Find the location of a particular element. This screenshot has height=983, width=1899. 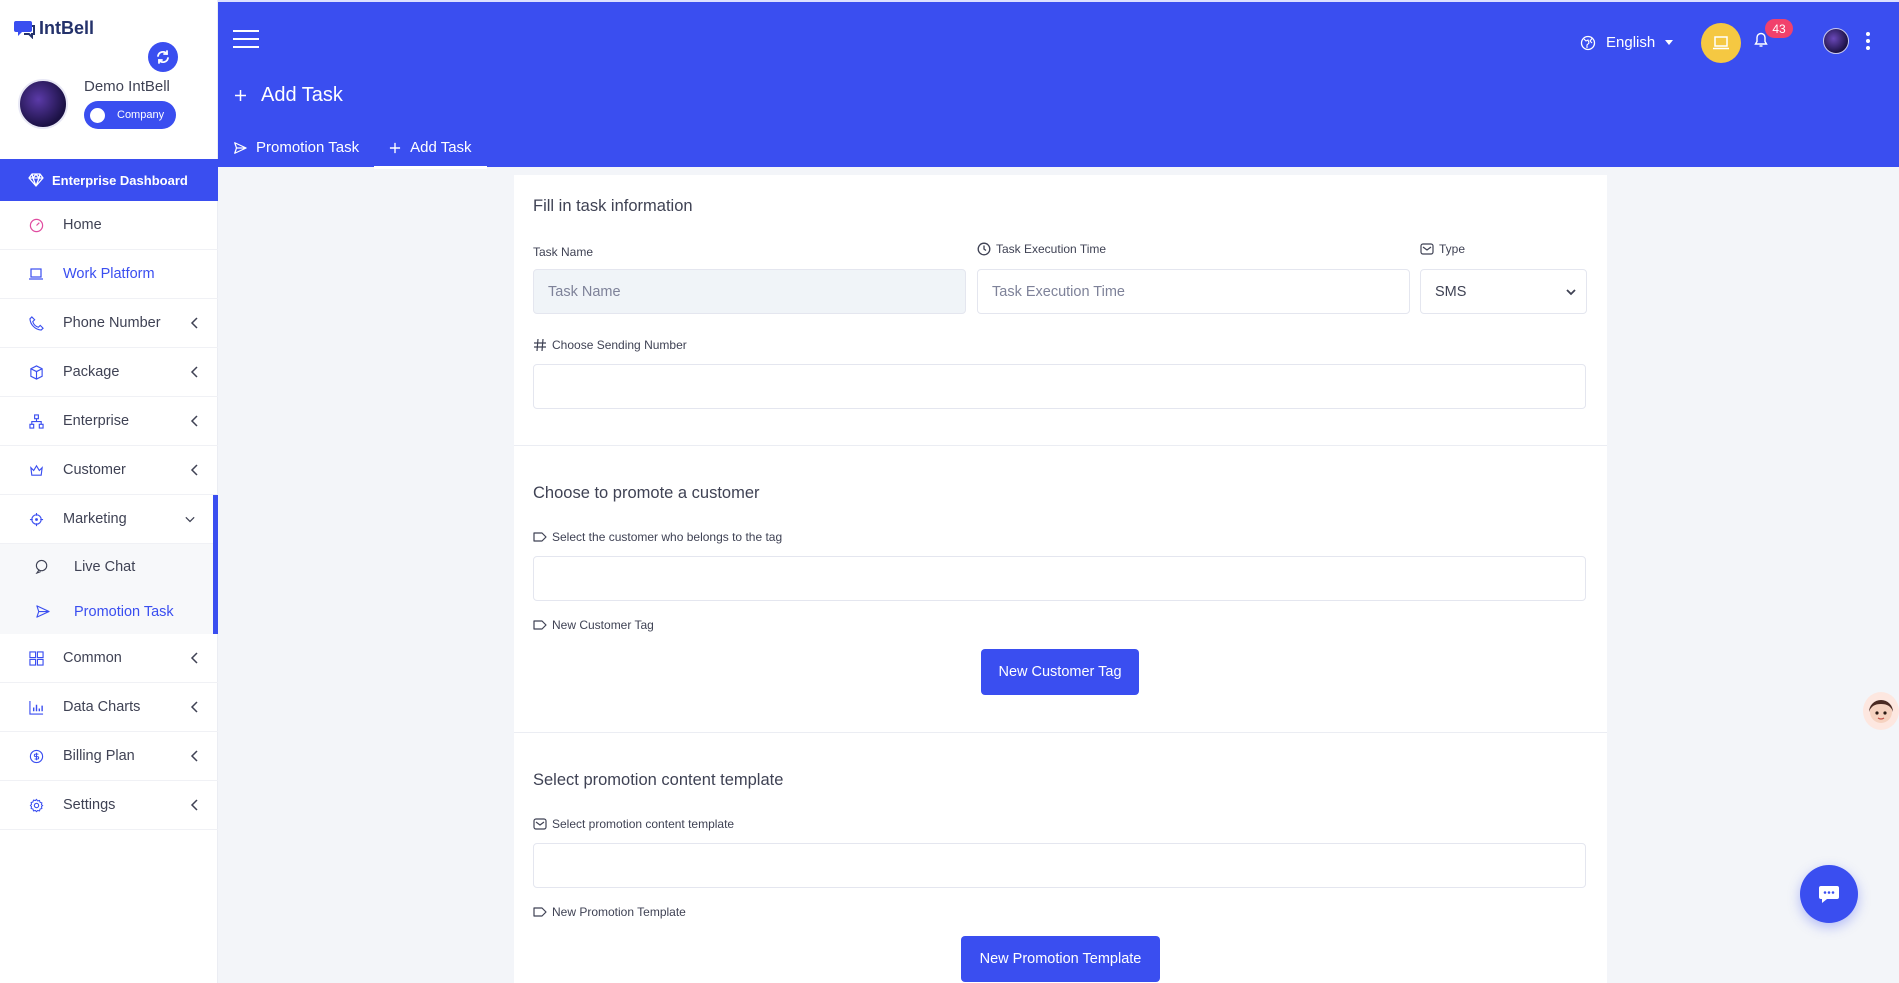

sidebar-item-label: Marketing is located at coordinates (95, 519).